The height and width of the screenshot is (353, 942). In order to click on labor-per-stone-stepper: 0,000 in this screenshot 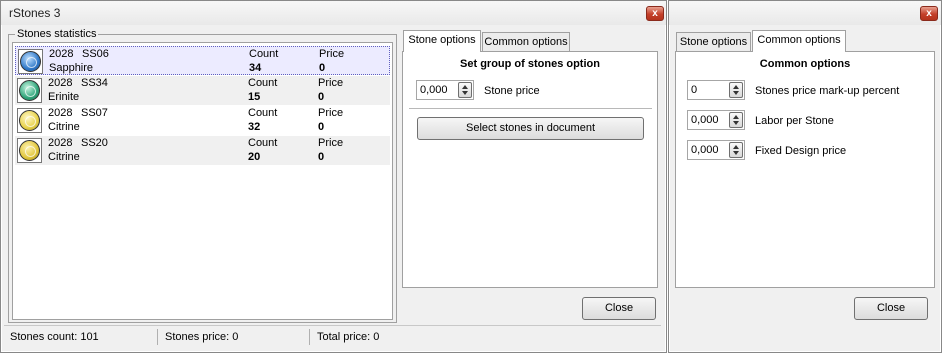, I will do `click(716, 120)`.